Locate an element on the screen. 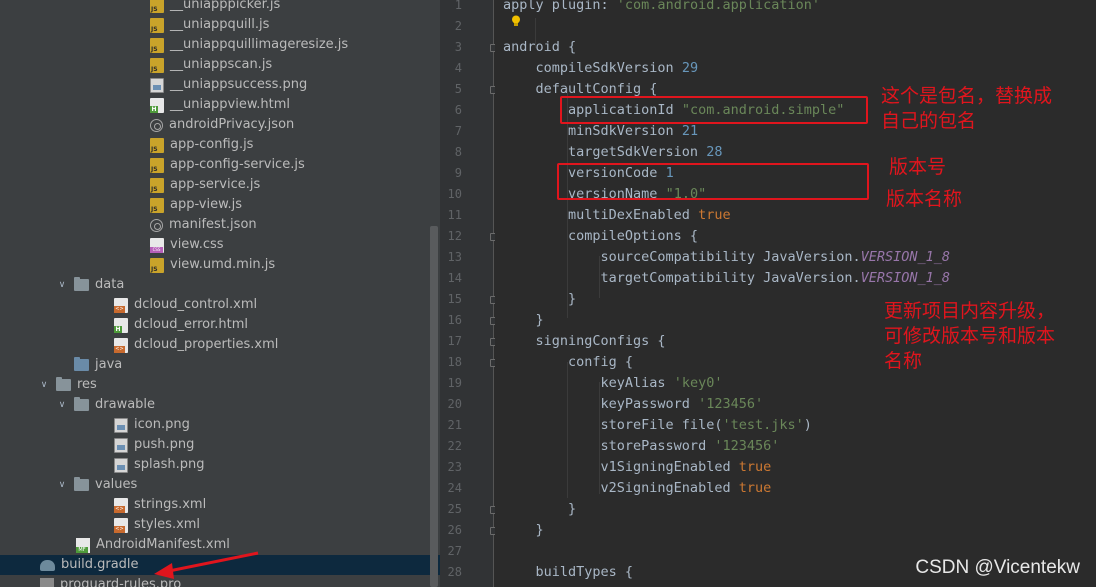  line-number: 11 is located at coordinates (454, 215).